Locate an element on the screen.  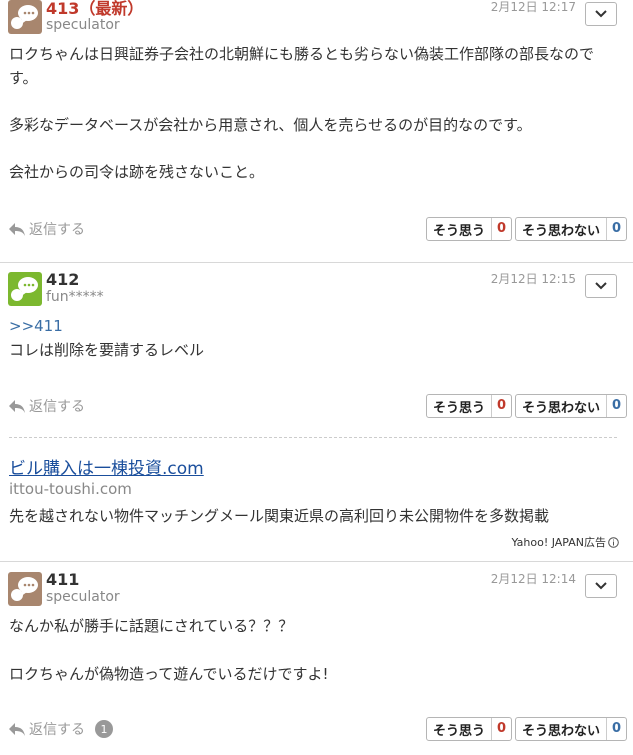
post-paragraph: コレは削除を要請するレベル is located at coordinates (107, 350).